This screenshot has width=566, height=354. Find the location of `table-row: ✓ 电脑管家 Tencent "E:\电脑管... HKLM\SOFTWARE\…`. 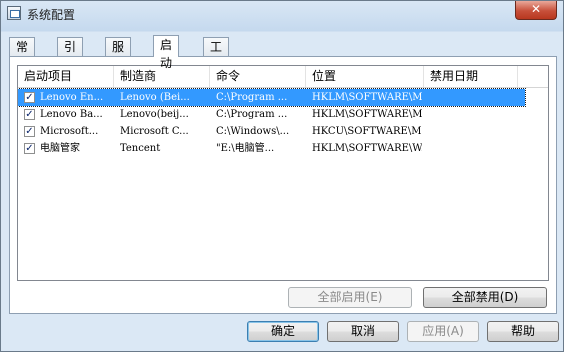

table-row: ✓ 电脑管家 Tencent "E:\电脑管... HKLM\SOFTWARE\… is located at coordinates (283, 148).